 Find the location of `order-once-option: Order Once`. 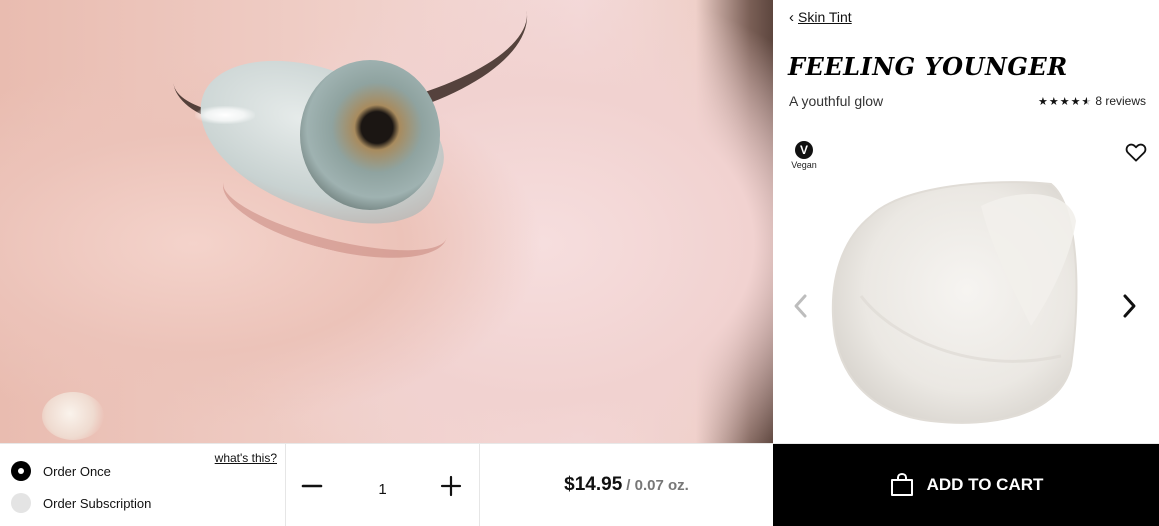

order-once-option: Order Once is located at coordinates (61, 471).